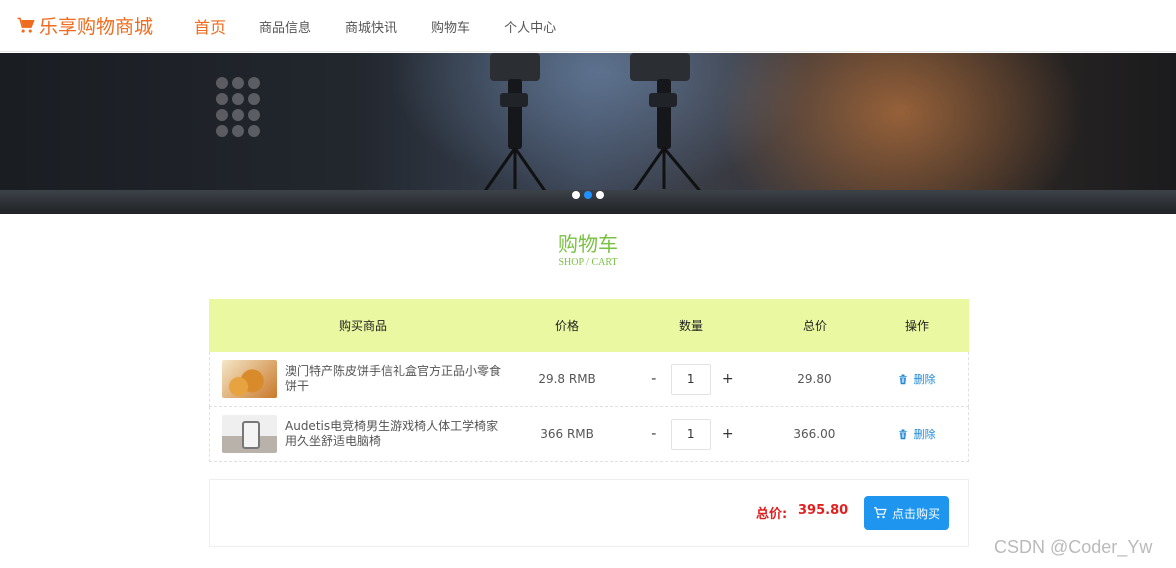 Image resolution: width=1176 pixels, height=568 pixels. Describe the element at coordinates (285, 26) in the screenshot. I see `nav-products: 商品信息` at that location.